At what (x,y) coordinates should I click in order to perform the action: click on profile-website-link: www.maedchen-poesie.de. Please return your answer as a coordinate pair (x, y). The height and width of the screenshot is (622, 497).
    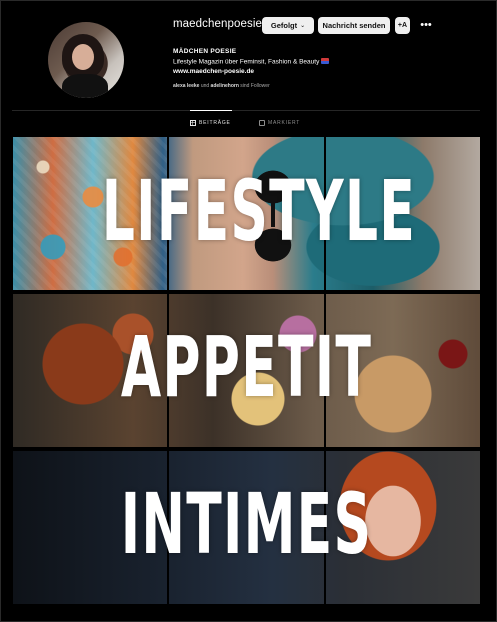
    Looking at the image, I should click on (213, 71).